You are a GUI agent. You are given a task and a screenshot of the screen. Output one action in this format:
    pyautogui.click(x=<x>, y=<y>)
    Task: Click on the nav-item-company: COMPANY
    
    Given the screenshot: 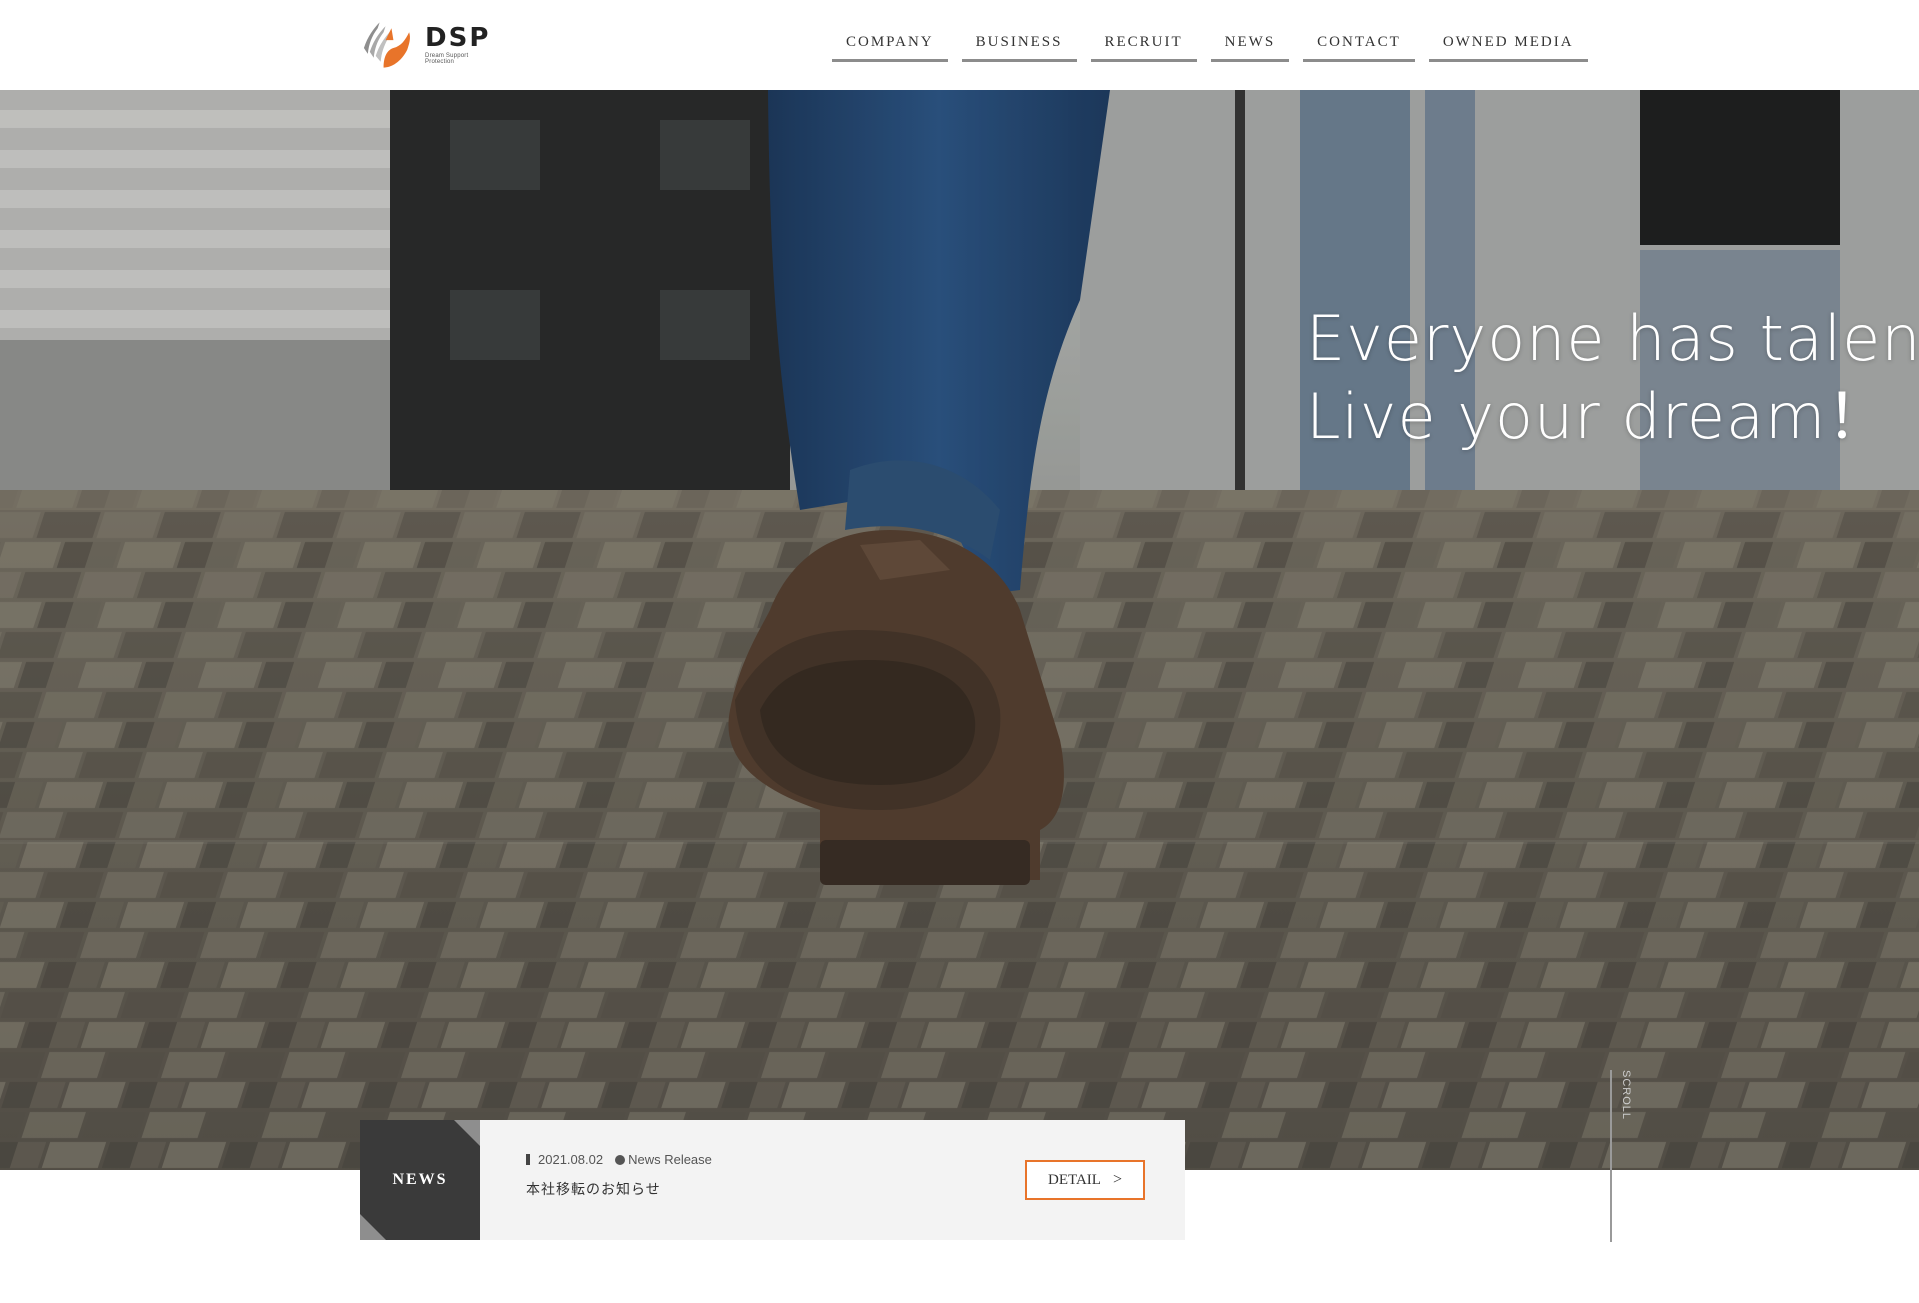 What is the action you would take?
    pyautogui.click(x=890, y=46)
    